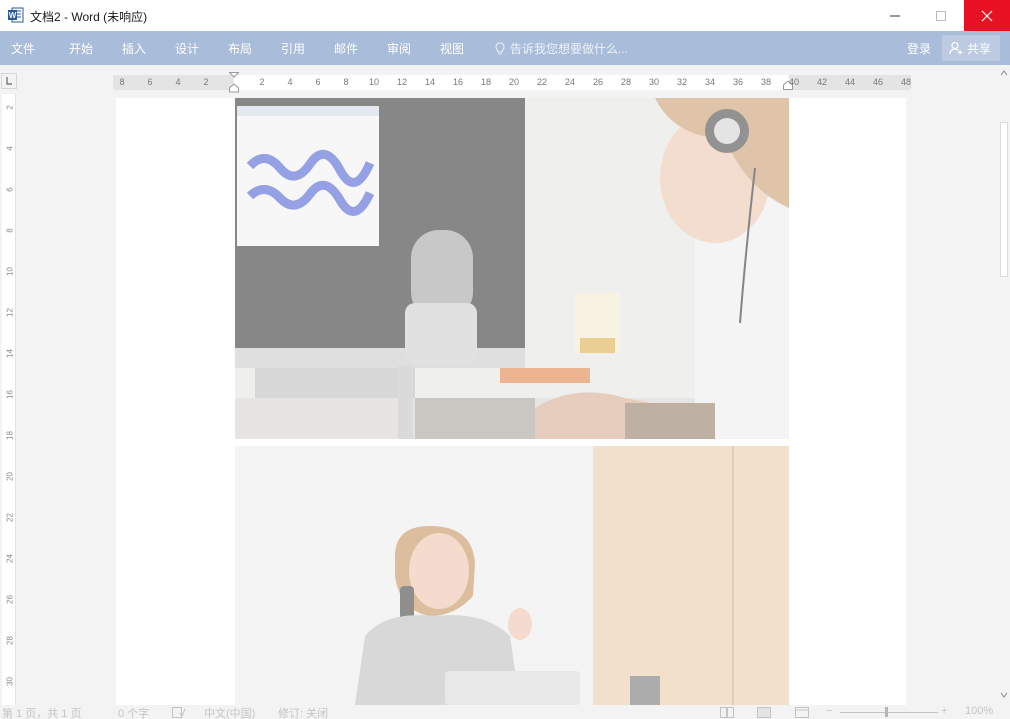 The height and width of the screenshot is (719, 1010). Describe the element at coordinates (134, 48) in the screenshot. I see `tab-insert: 插入` at that location.